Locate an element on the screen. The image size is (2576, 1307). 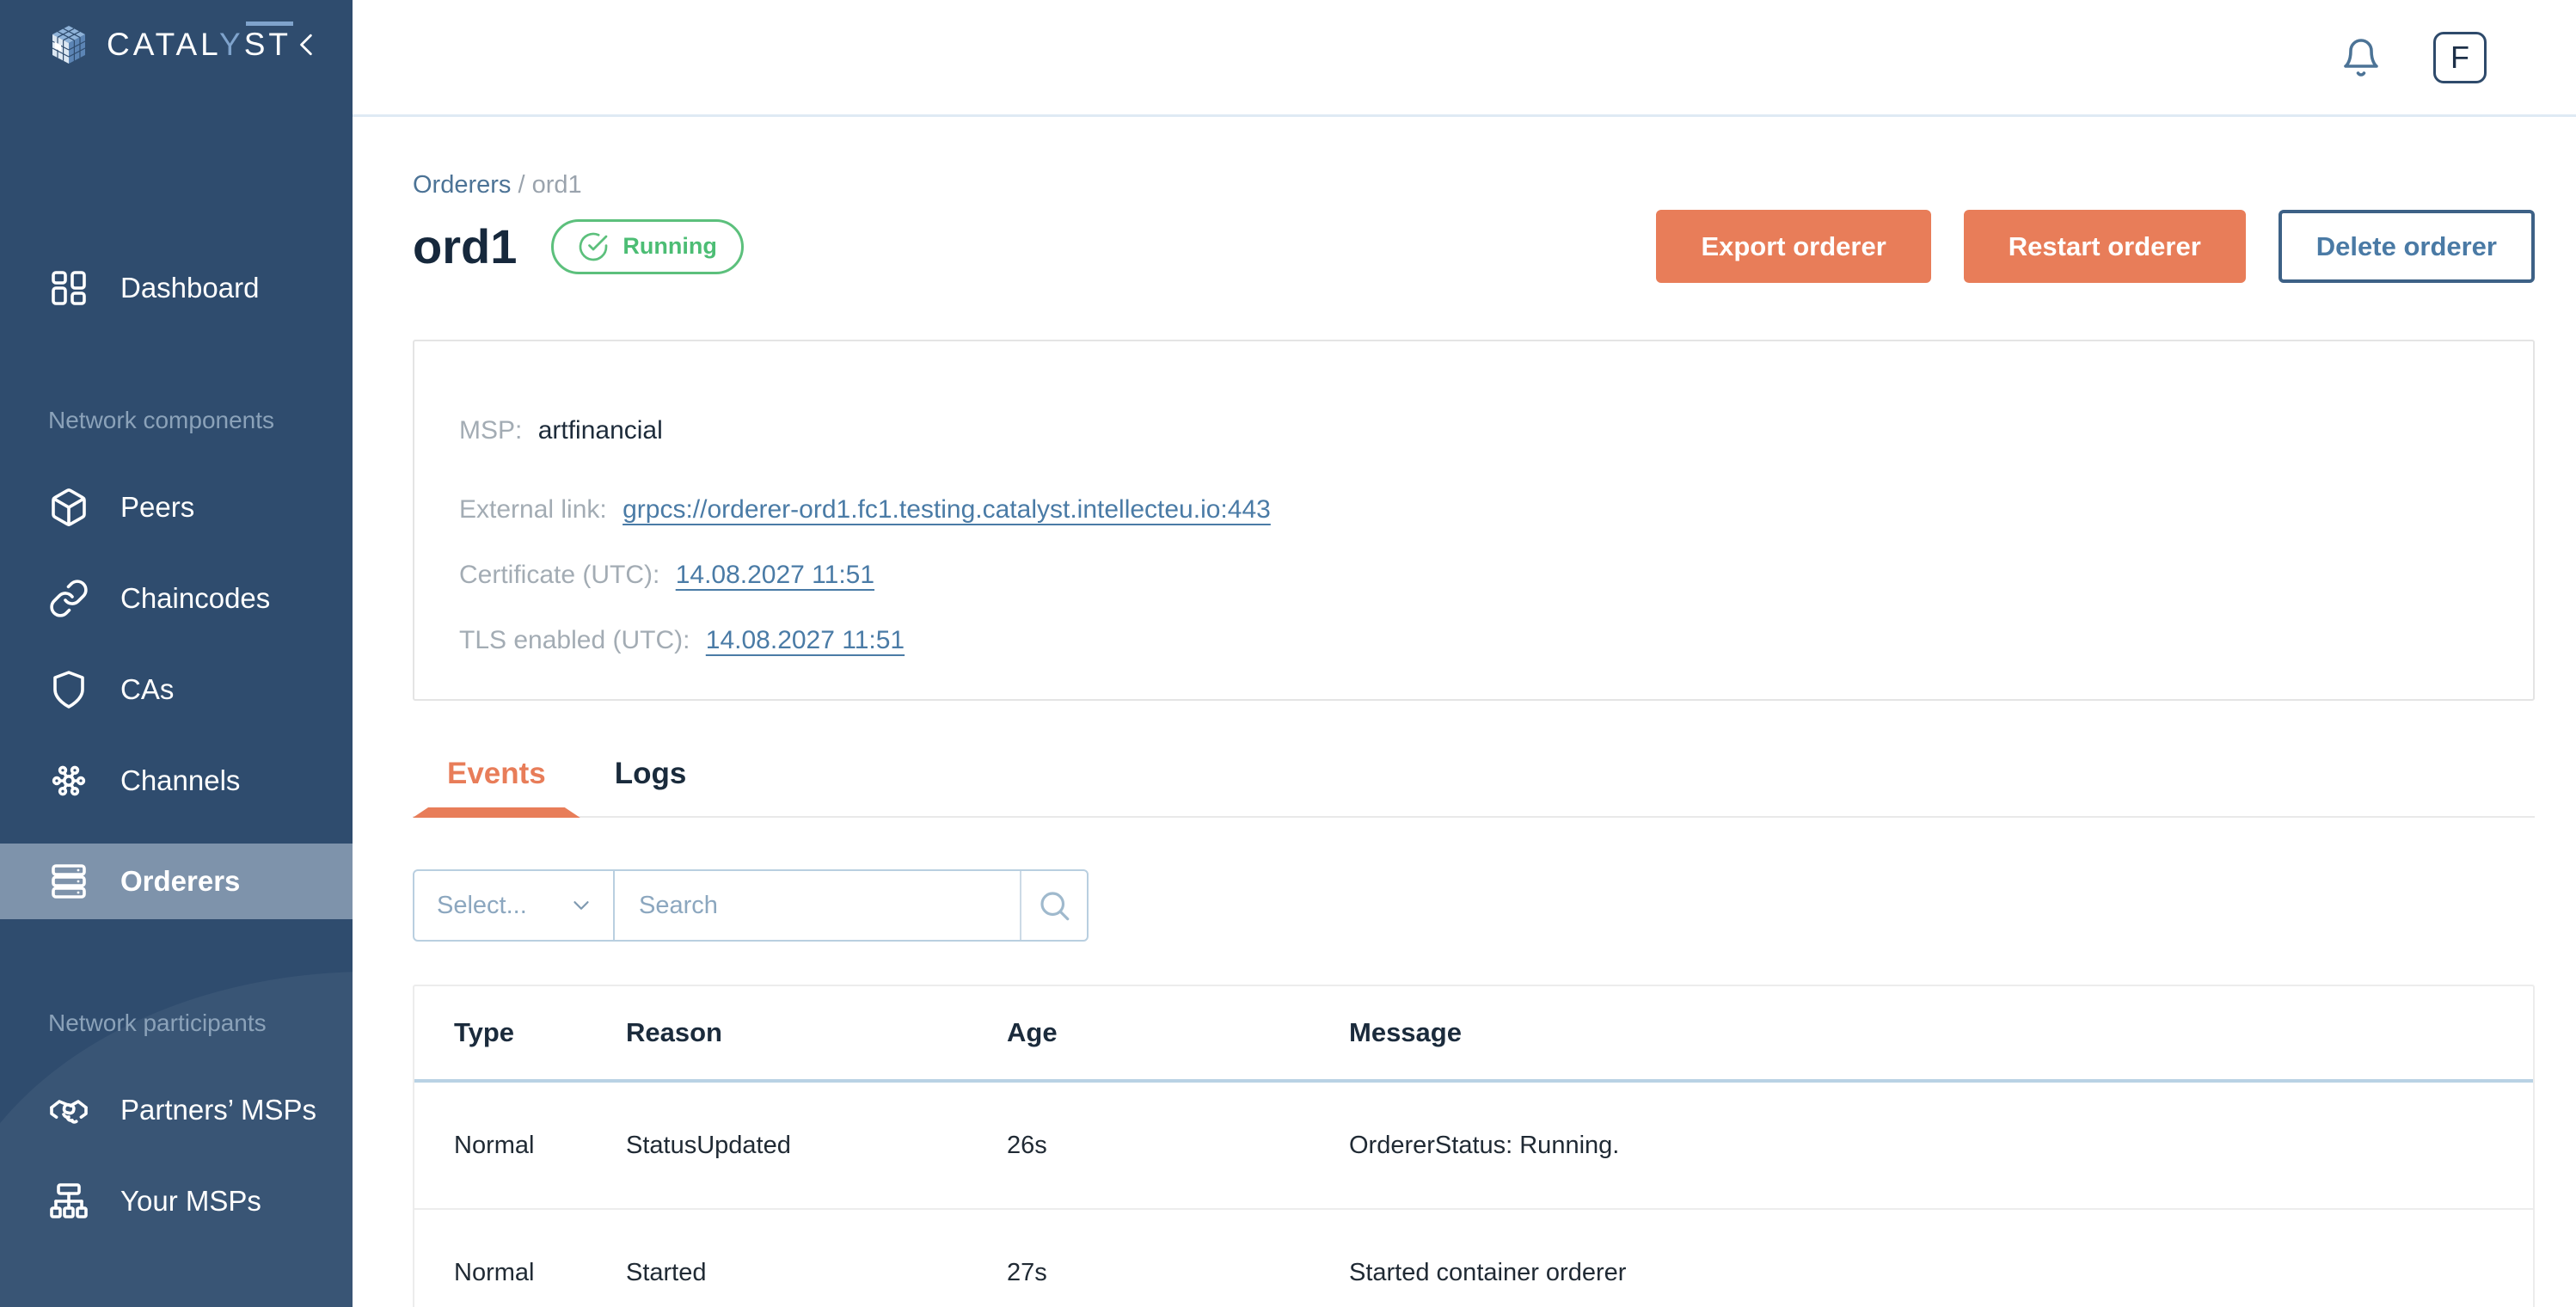
shield-icon is located at coordinates (68, 690).